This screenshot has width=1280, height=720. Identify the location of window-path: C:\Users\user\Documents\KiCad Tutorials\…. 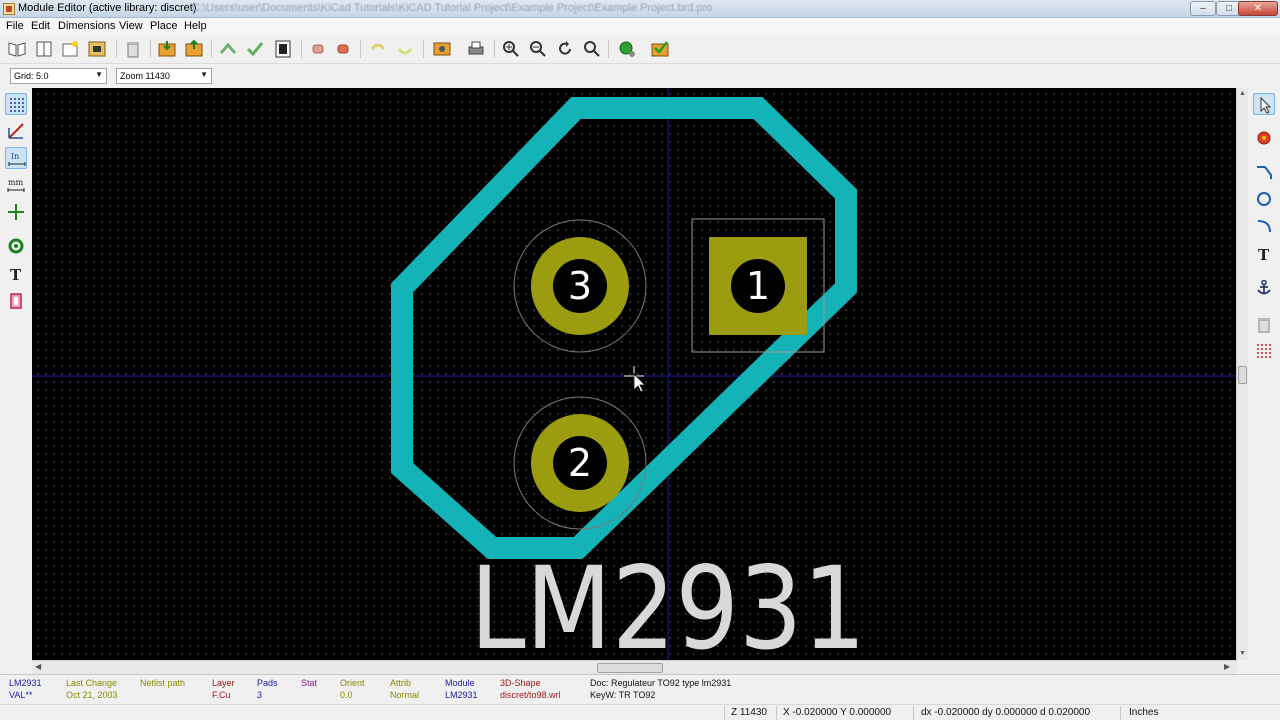
(452, 8).